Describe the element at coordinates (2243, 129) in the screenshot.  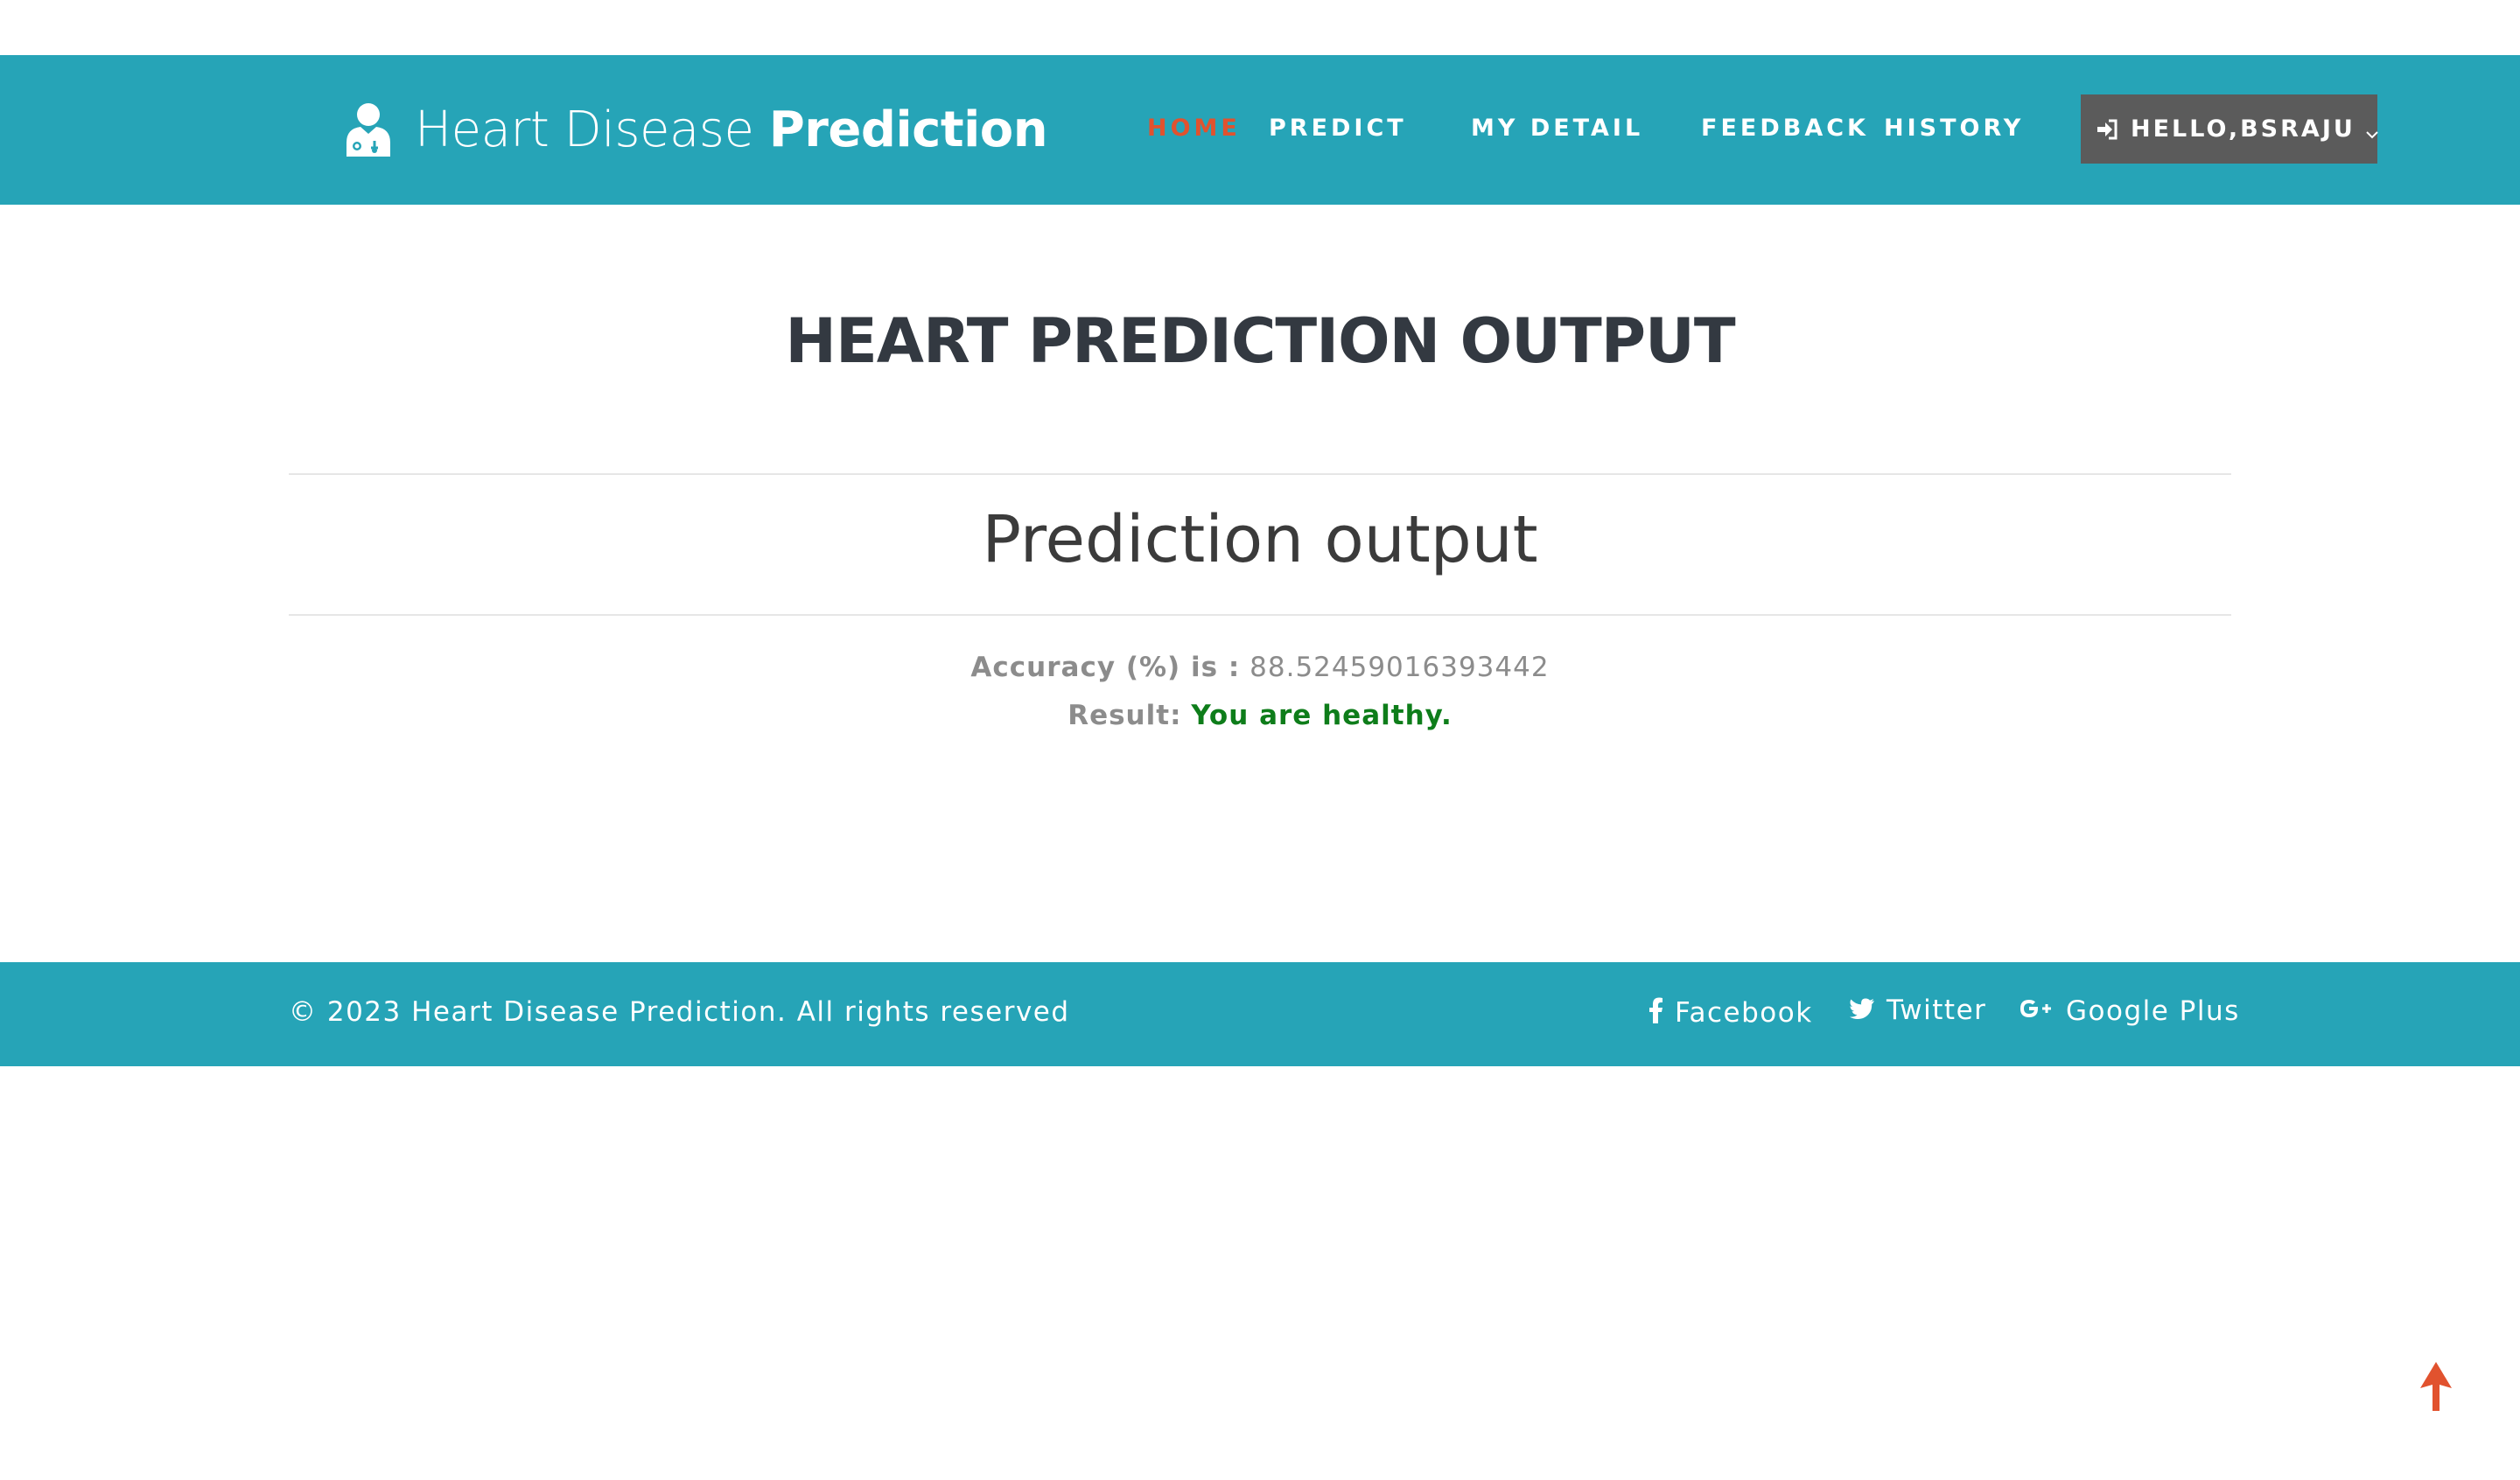
I see `user-menu-label: HELLO,BSRAJU` at that location.